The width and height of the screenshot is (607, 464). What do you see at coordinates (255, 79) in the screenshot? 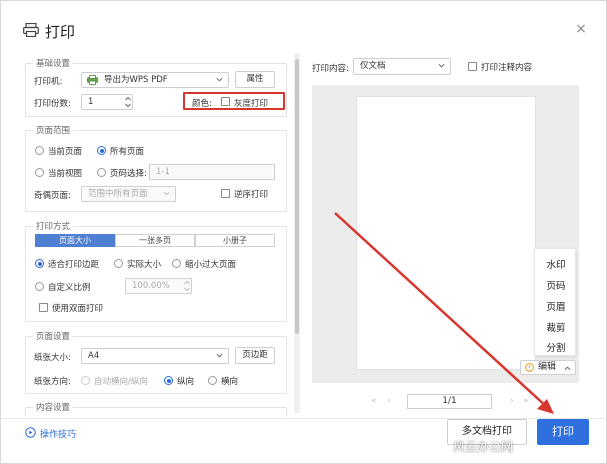
I see `properties-button: 属性` at bounding box center [255, 79].